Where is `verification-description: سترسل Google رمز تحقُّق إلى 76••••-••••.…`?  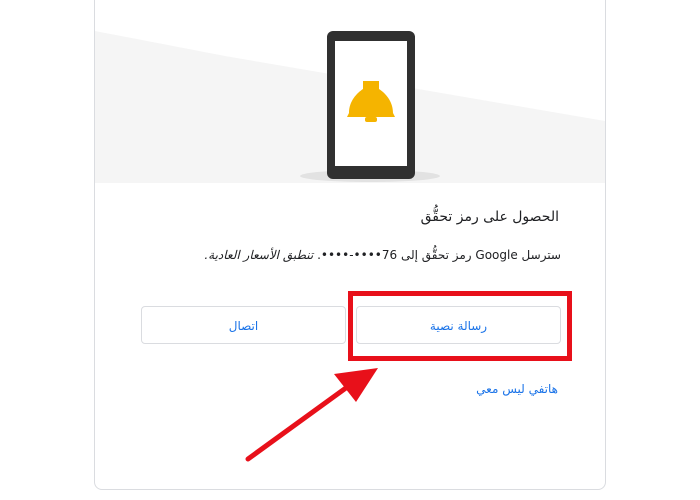
verification-description: سترسل Google رمز تحقُّق إلى 76••••-••••.… is located at coordinates (328, 255).